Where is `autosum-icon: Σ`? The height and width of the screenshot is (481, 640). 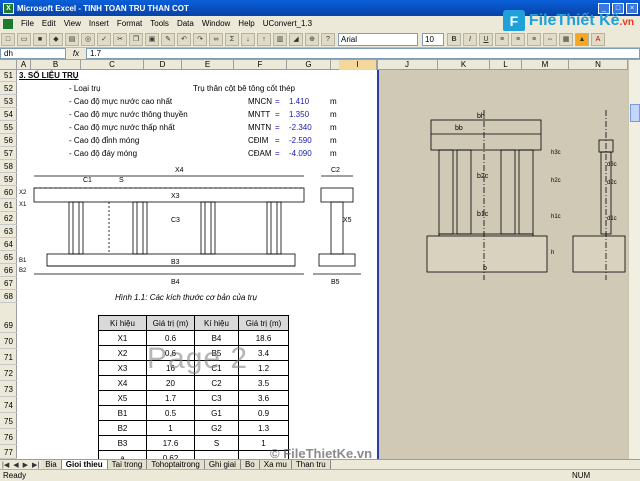 autosum-icon: Σ is located at coordinates (232, 39).